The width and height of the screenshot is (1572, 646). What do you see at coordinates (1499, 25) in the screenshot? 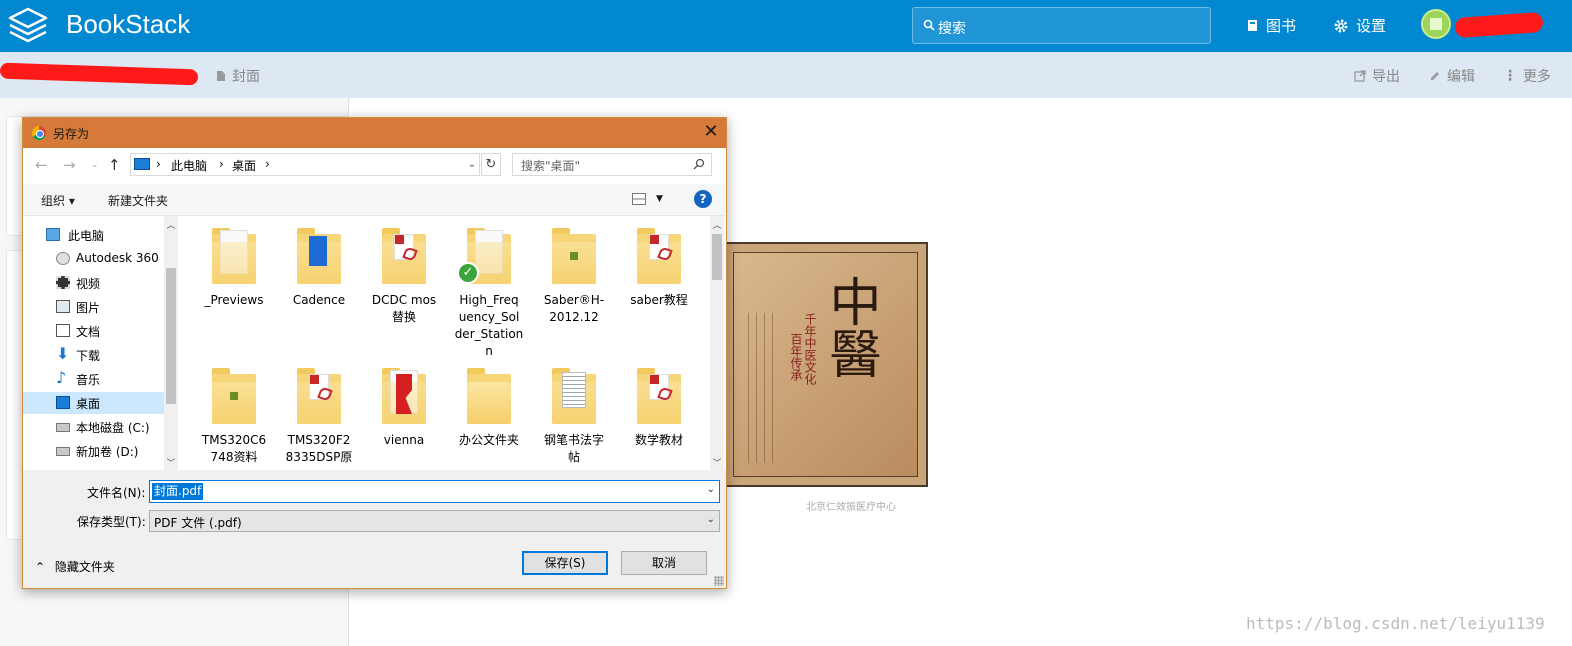
I see `redacted-username` at bounding box center [1499, 25].